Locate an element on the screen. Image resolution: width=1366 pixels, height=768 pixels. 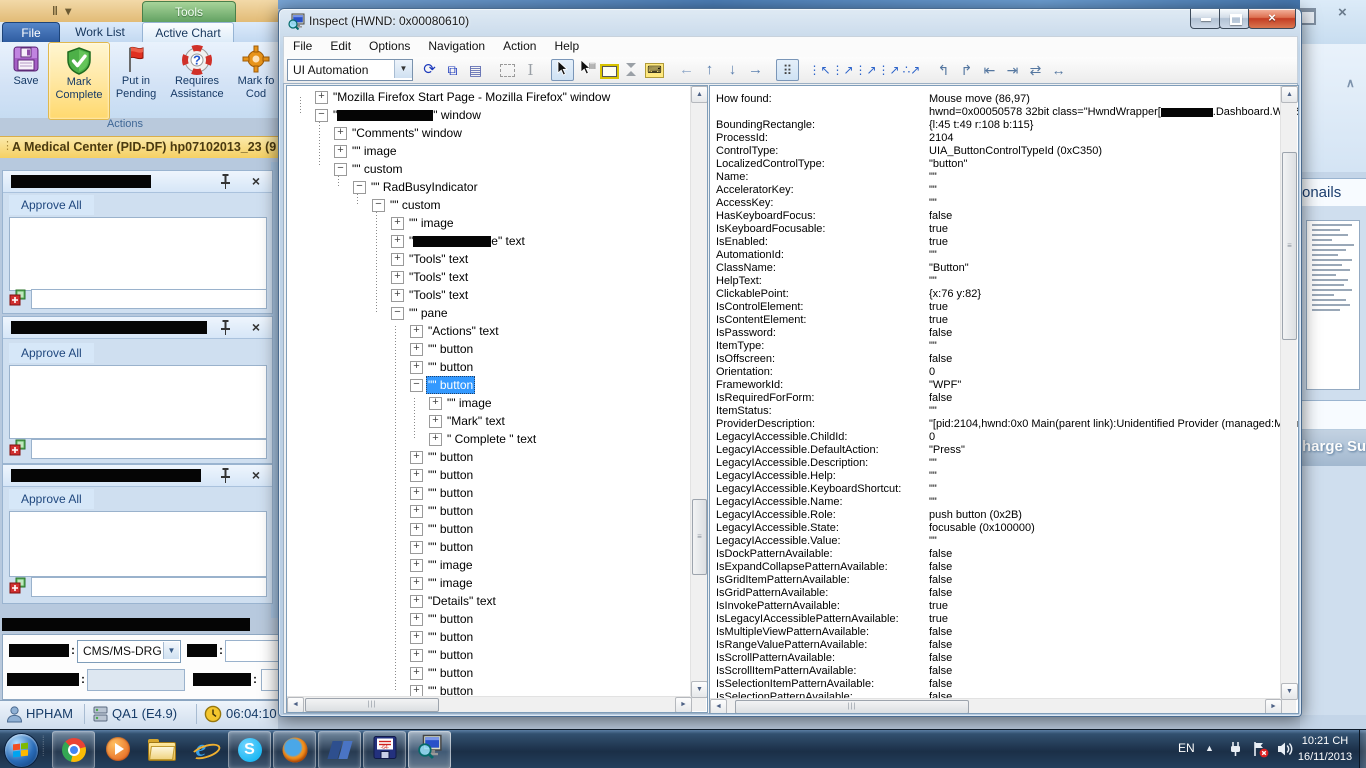
tray-clock: 10:21 CH 16/11/2013 is located at coordinates (1325, 749).